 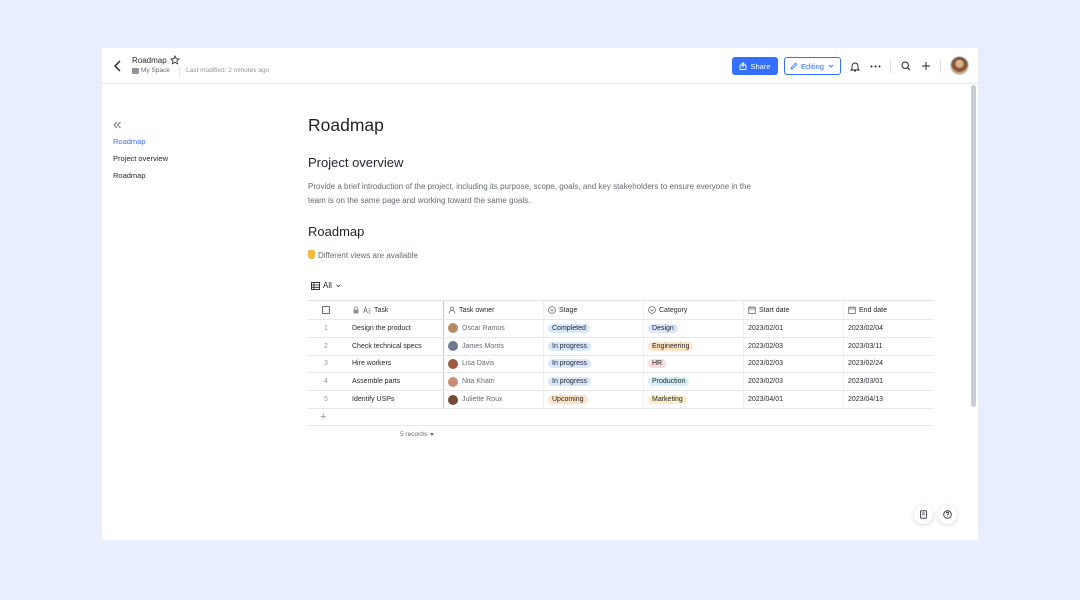 What do you see at coordinates (875, 66) in the screenshot?
I see `more-icon` at bounding box center [875, 66].